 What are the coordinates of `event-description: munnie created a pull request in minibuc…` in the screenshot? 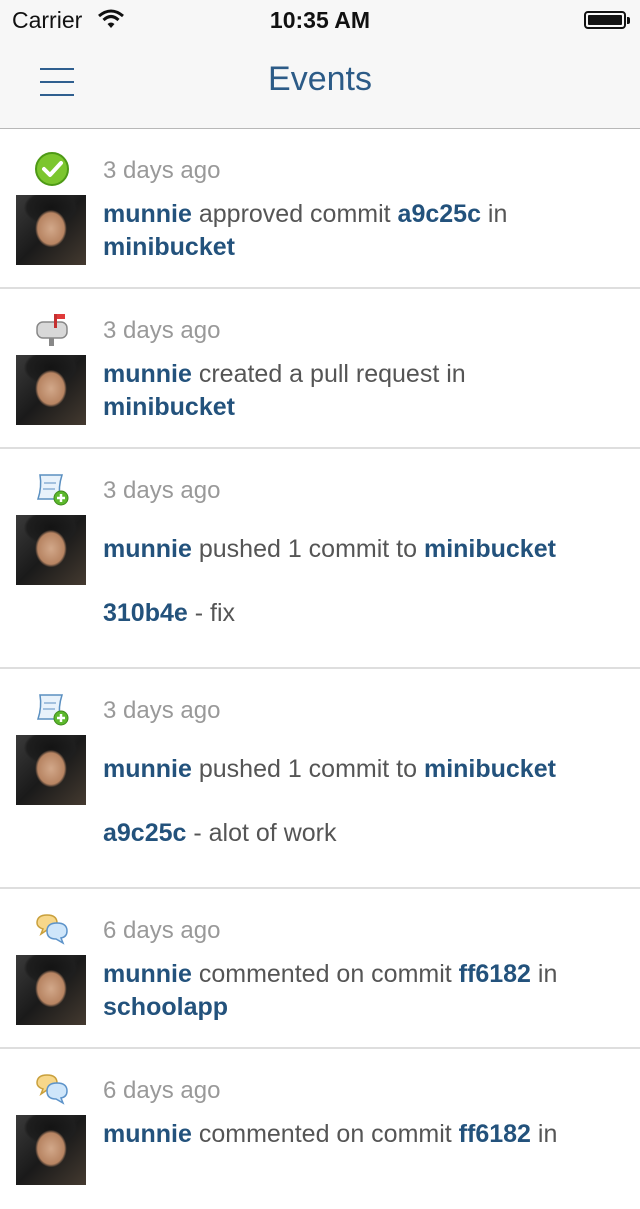 It's located at (284, 390).